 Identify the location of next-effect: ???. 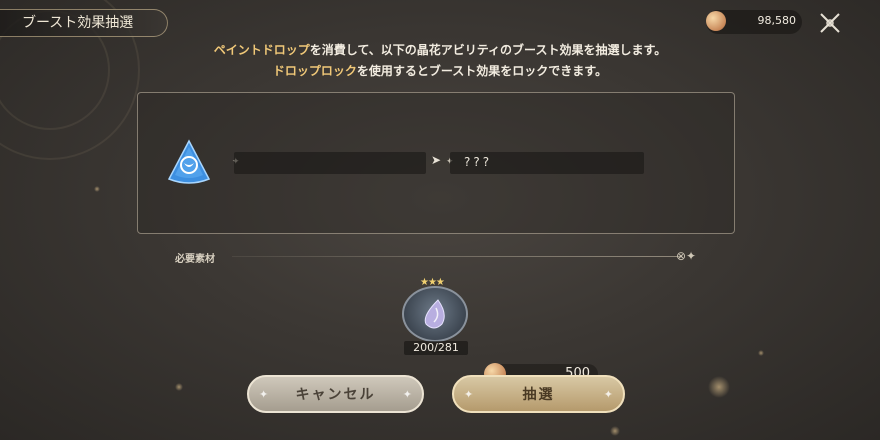
(478, 162).